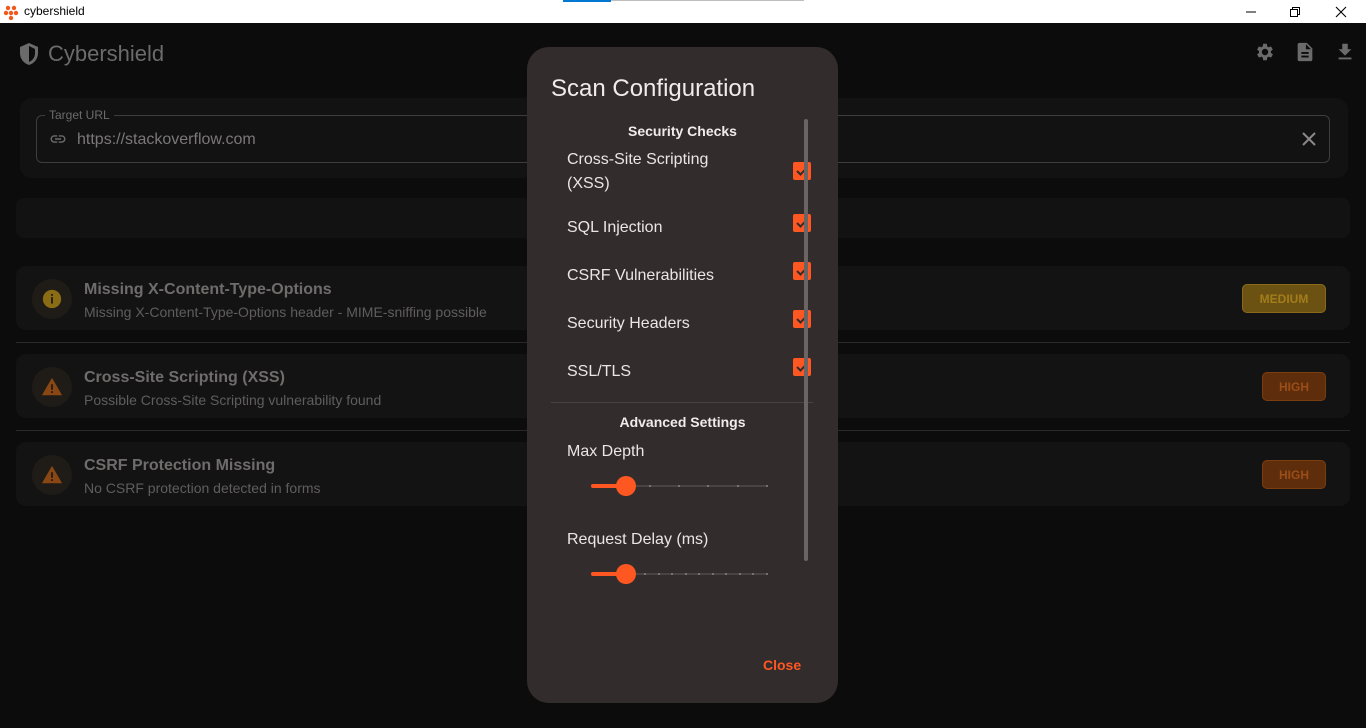  I want to click on max-depth-slider, so click(679, 486).